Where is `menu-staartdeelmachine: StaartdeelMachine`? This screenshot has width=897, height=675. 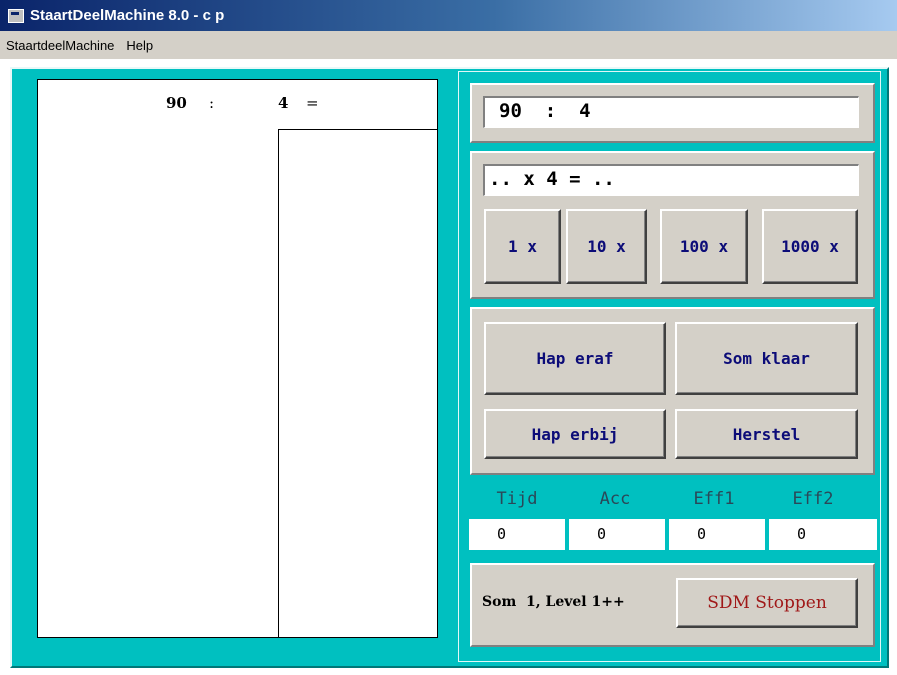 menu-staartdeelmachine: StaartdeelMachine is located at coordinates (60, 45).